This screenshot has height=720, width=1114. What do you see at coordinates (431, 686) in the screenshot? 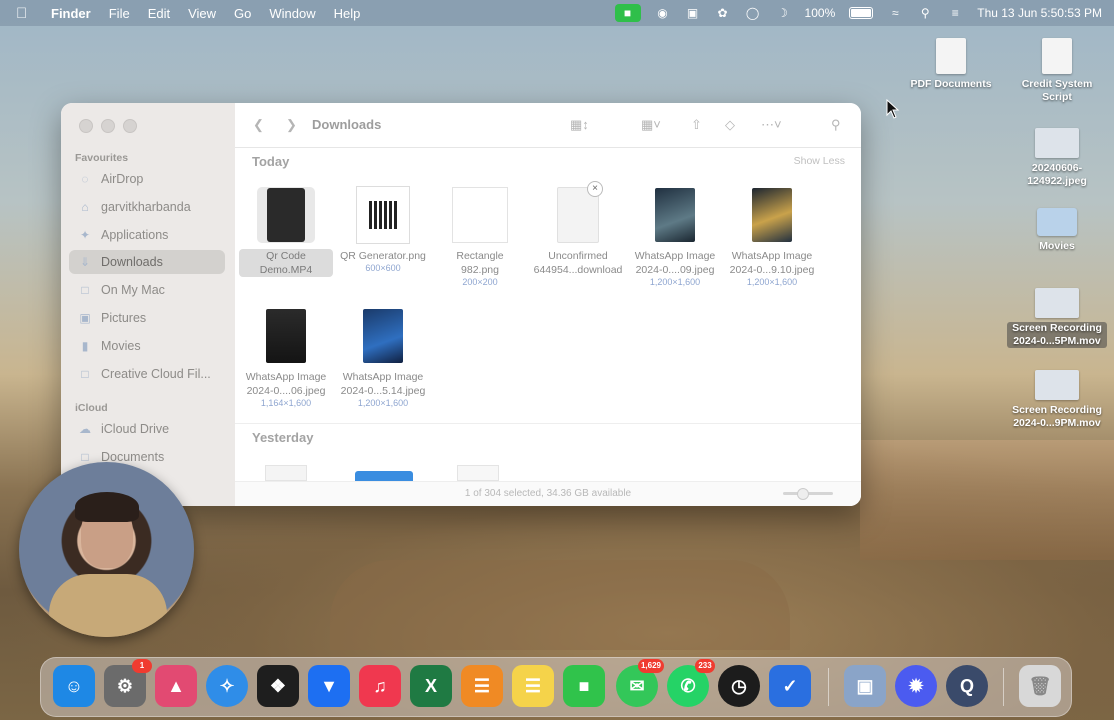
I see `excel-icon: X` at bounding box center [431, 686].